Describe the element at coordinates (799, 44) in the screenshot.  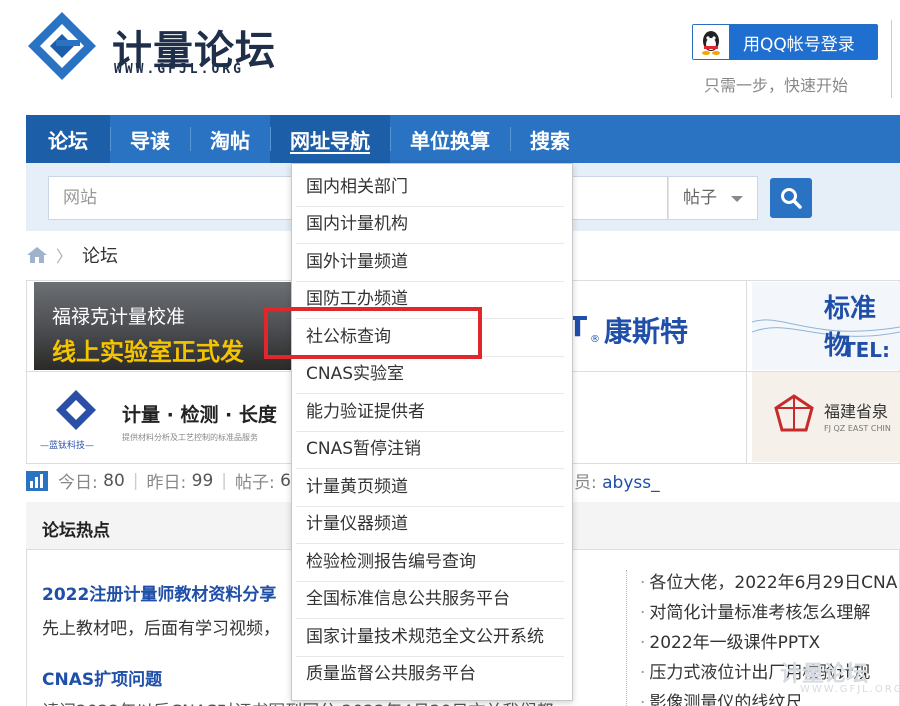
I see `qq-login-label: 用QQ帐号登录` at that location.